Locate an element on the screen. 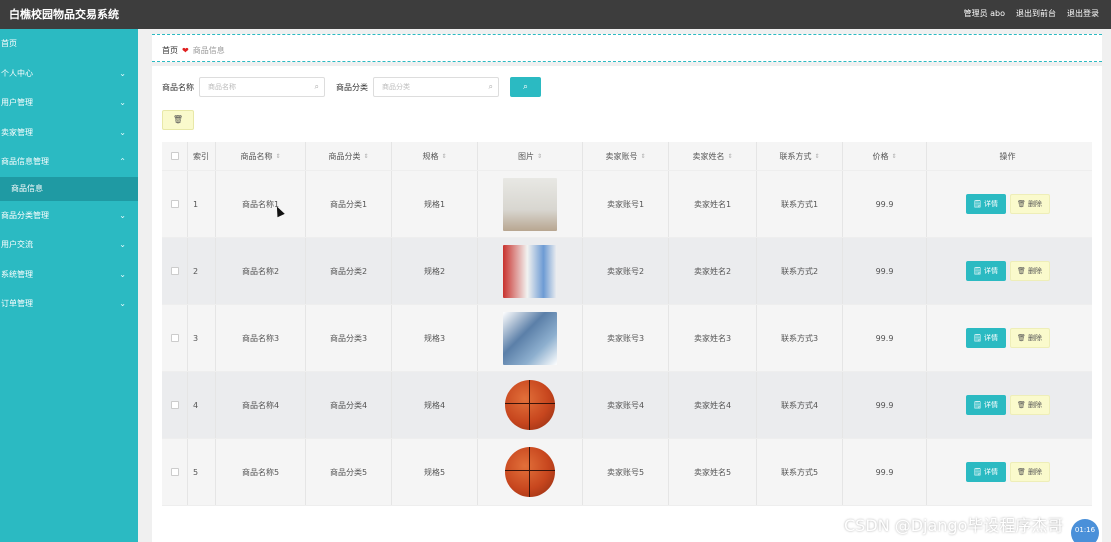  search-bar: 商品名称 ⌕ 商品分类 ⌕ ⌕ is located at coordinates (351, 87).